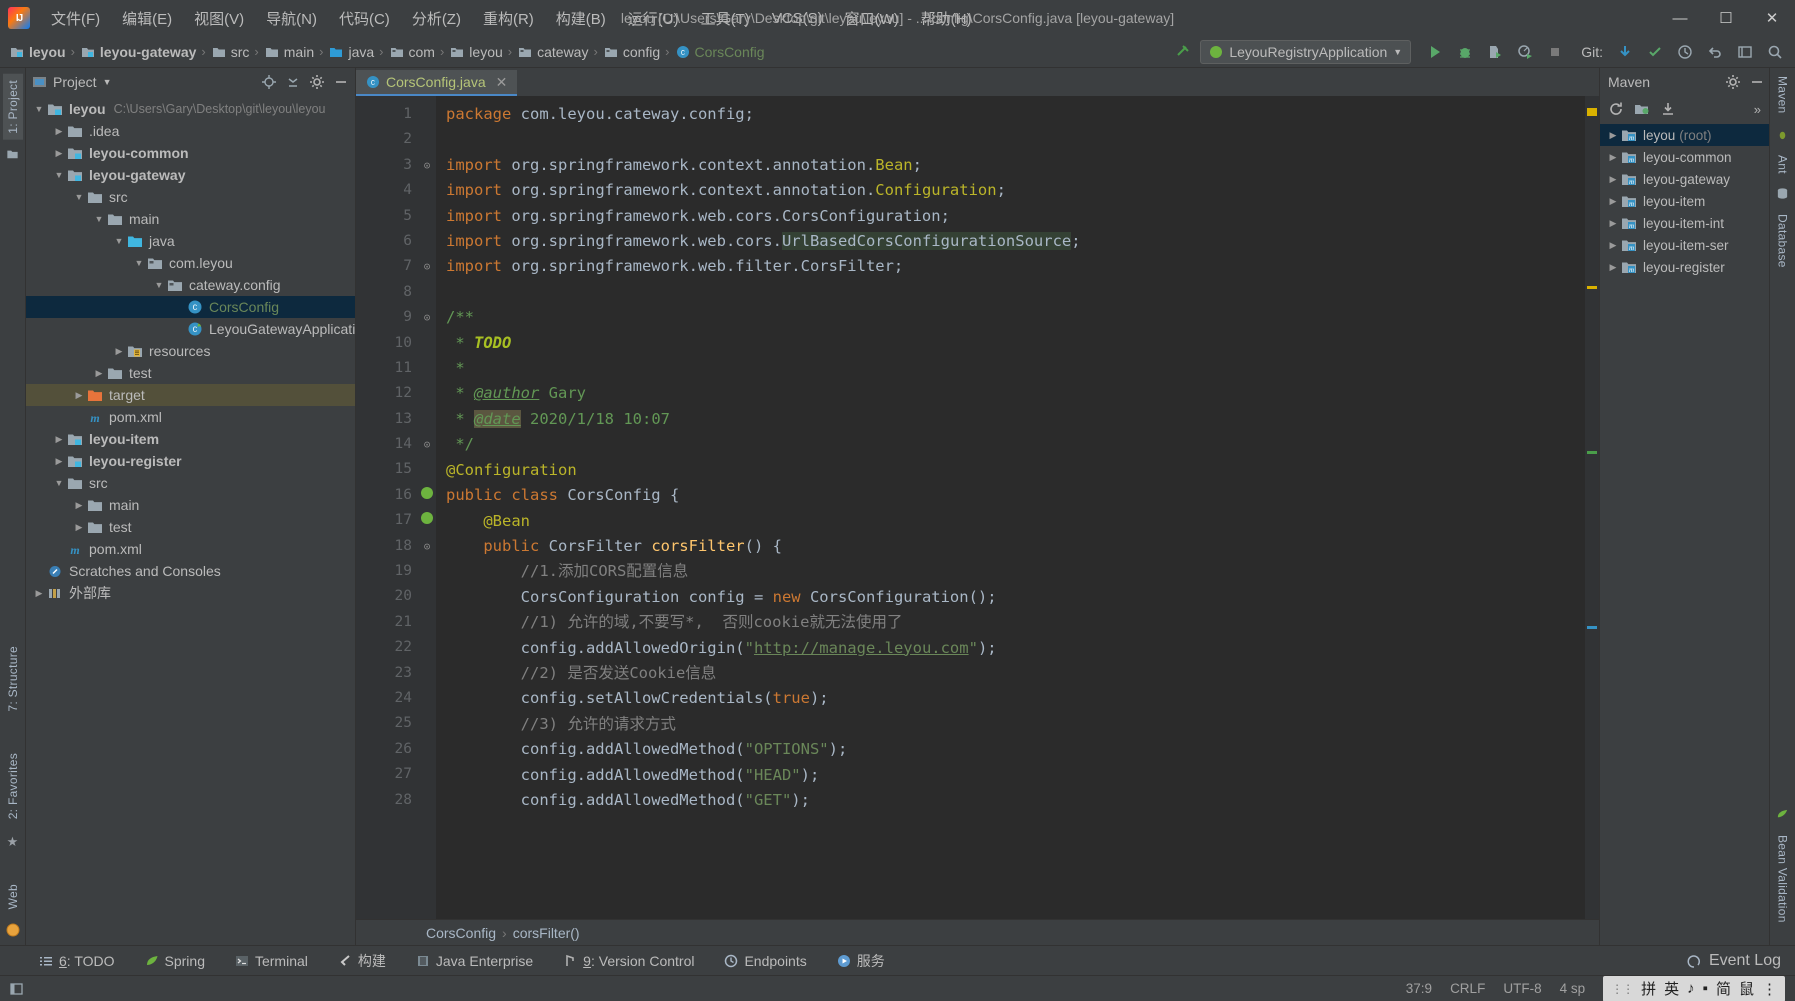 The height and width of the screenshot is (1001, 1795). Describe the element at coordinates (190, 263) in the screenshot. I see `project-tree-item-com-leyou: ▼ com.leyou` at that location.